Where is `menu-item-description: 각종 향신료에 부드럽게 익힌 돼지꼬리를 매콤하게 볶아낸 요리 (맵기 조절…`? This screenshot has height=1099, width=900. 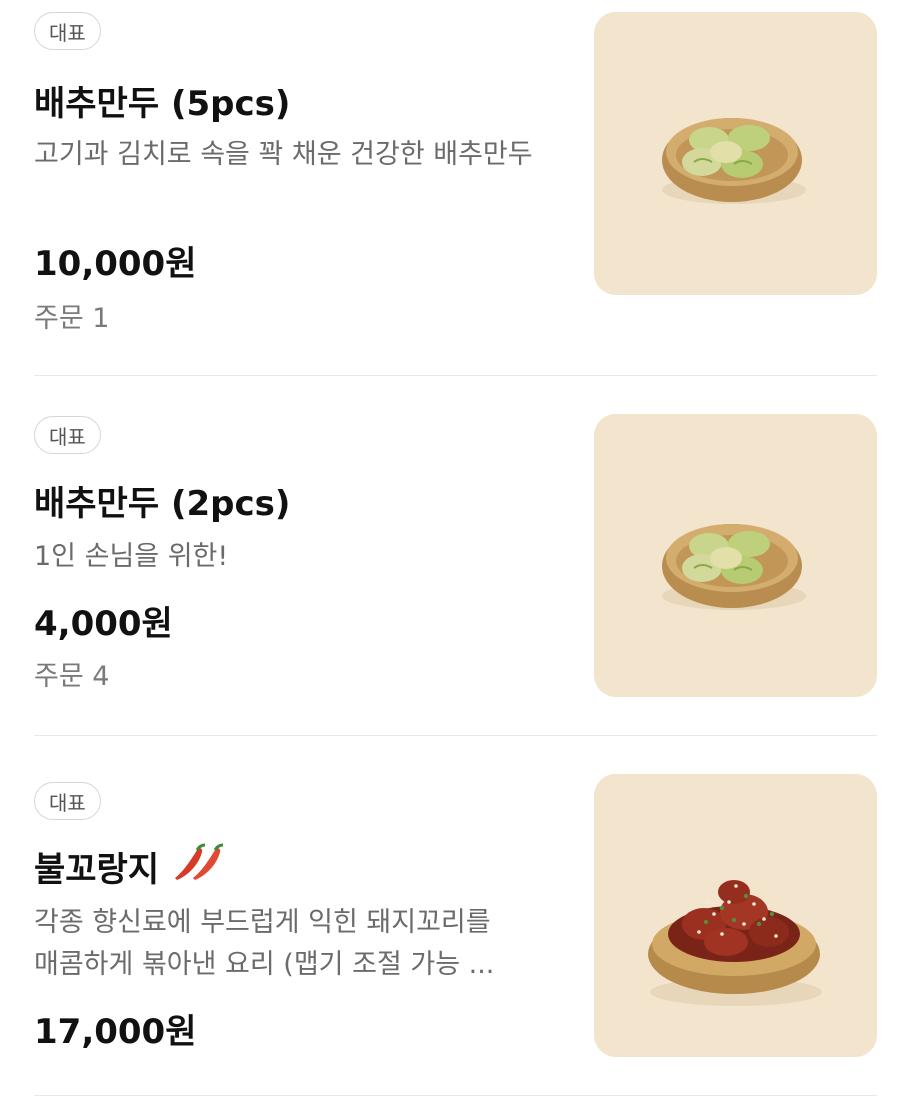
menu-item-description: 각종 향신료에 부드럽게 익힌 돼지꼬리를 매콤하게 볶아낸 요리 (맵기 조절… is located at coordinates (294, 944).